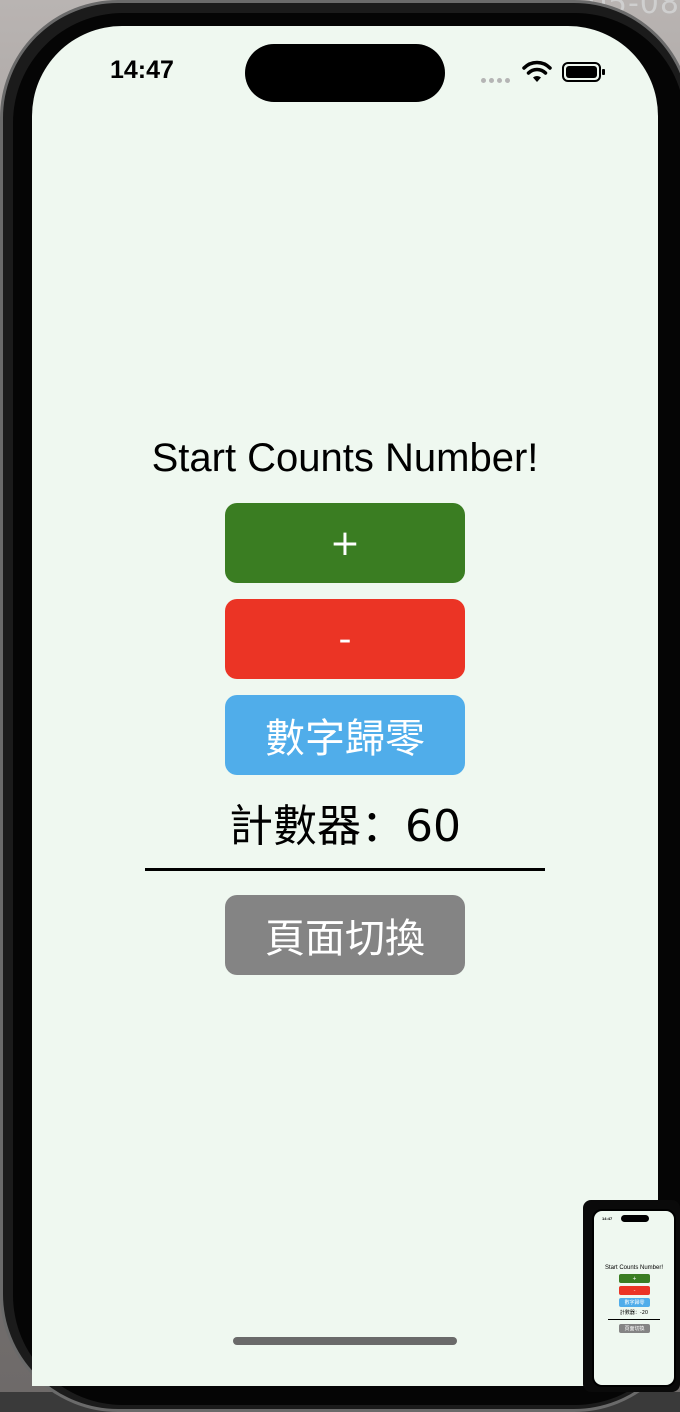 This screenshot has width=680, height=1412. Describe the element at coordinates (345, 935) in the screenshot. I see `page-switch-button: 頁面切換` at that location.